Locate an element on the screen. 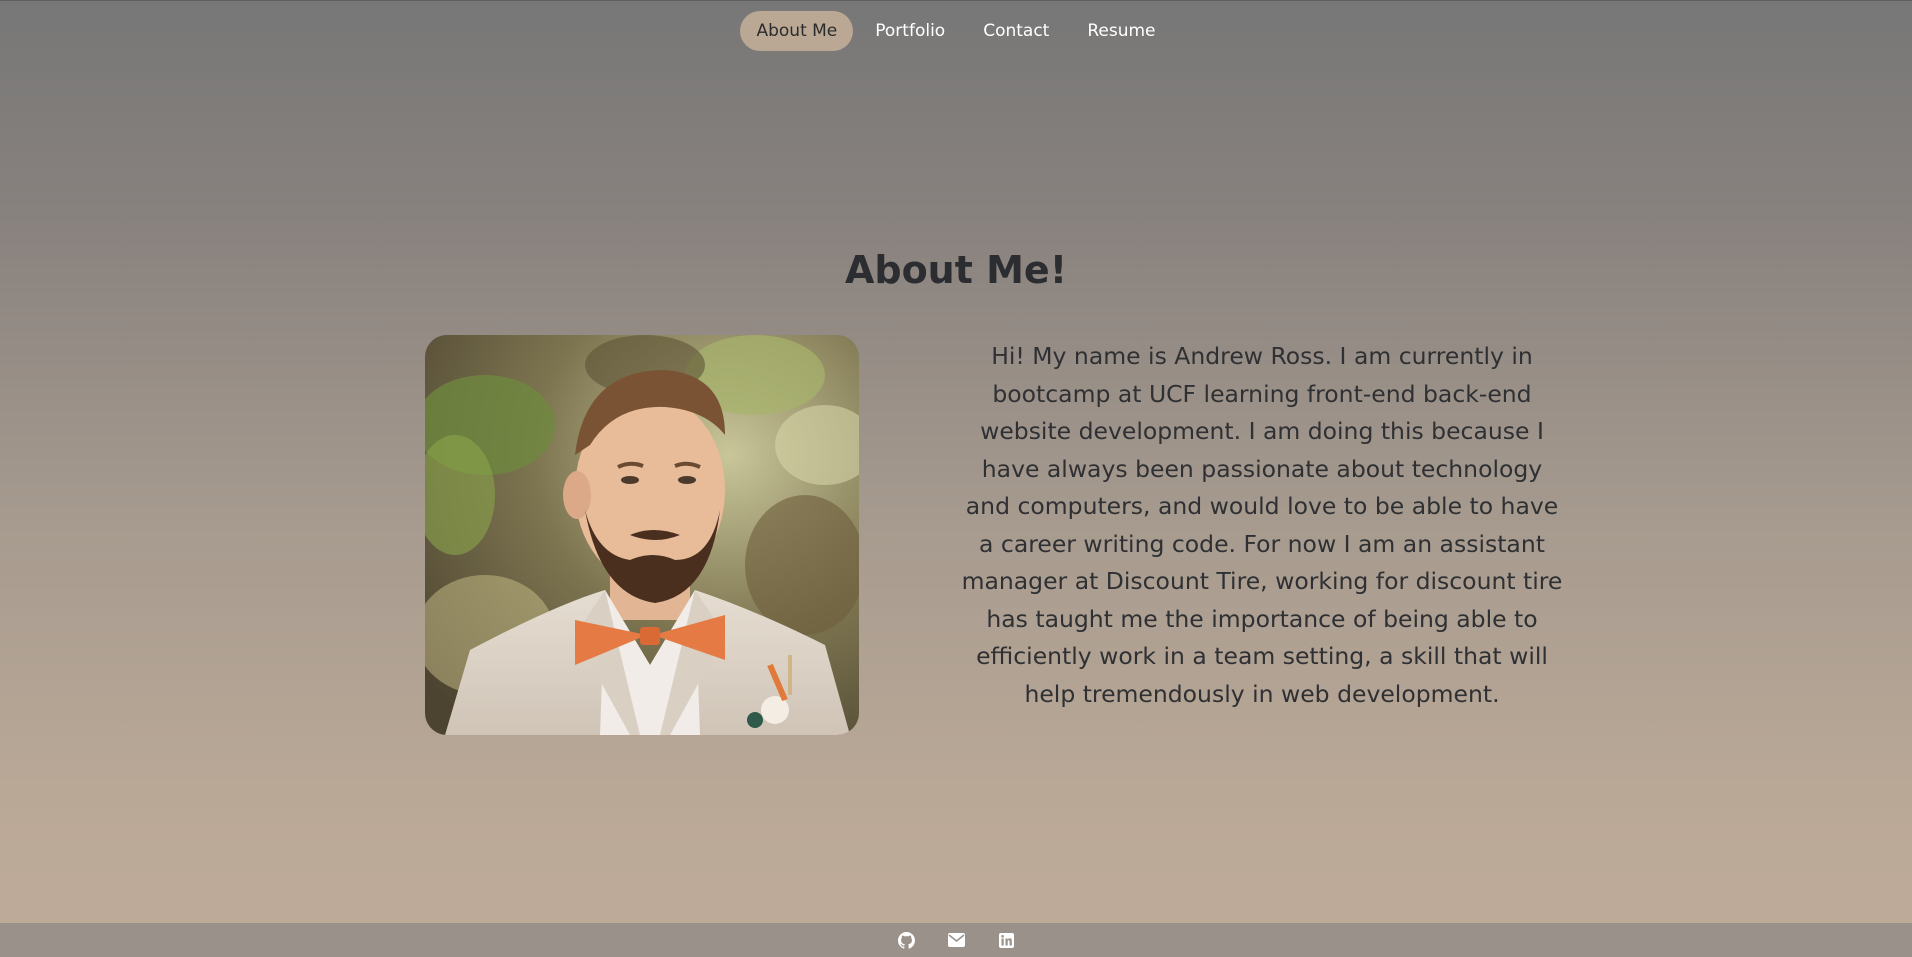  profile-photo-illustration is located at coordinates (642, 535).